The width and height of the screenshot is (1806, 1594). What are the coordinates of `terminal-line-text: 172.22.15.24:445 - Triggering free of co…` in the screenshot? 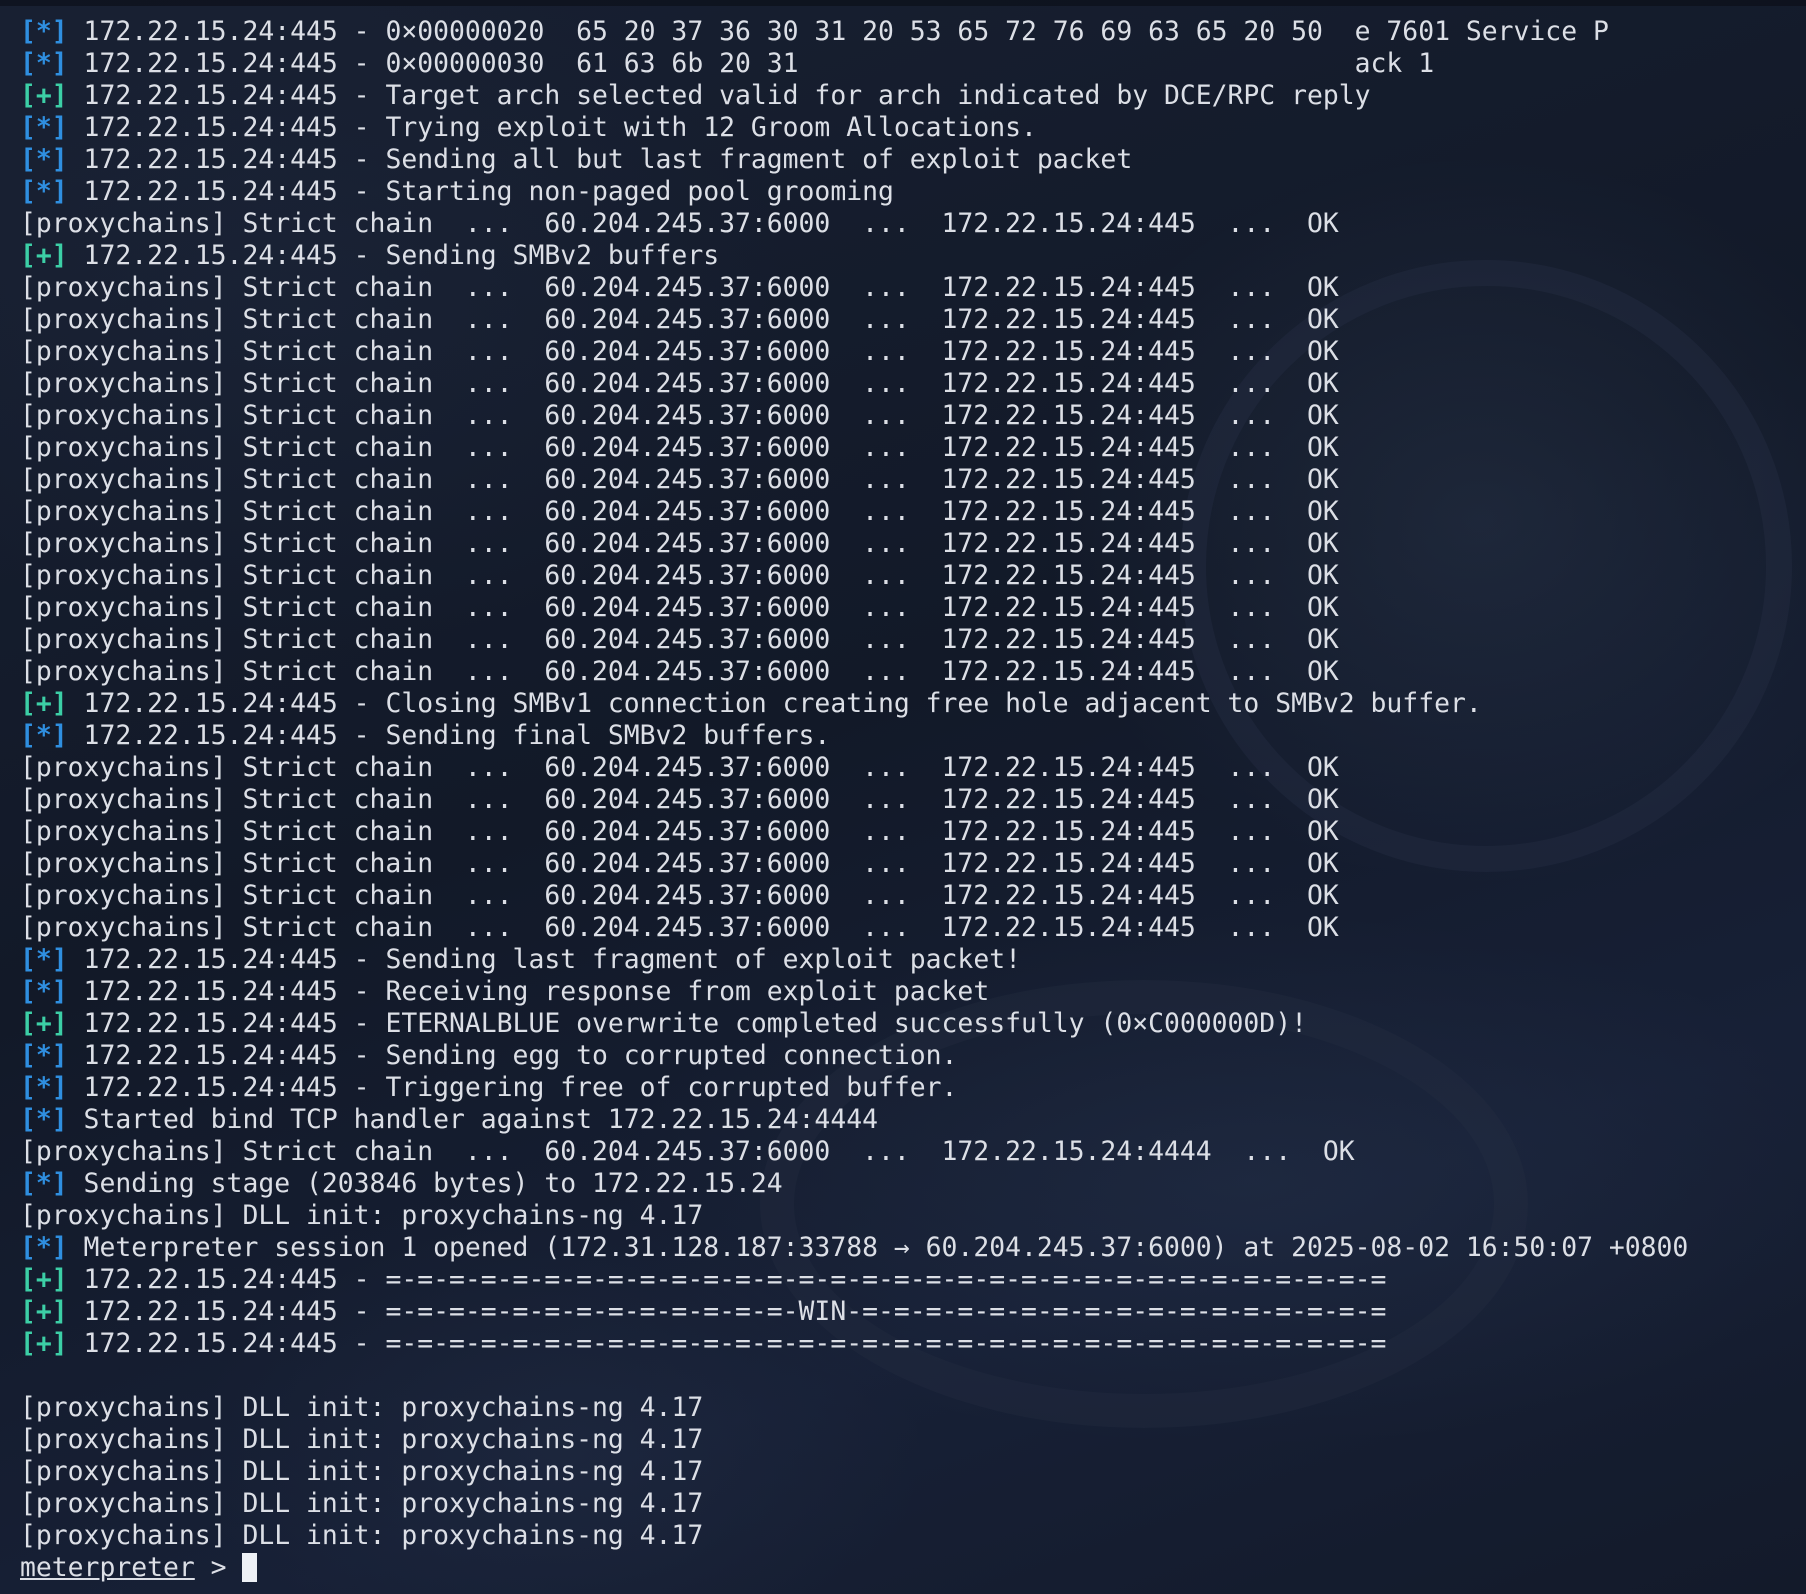 It's located at (512, 1087).